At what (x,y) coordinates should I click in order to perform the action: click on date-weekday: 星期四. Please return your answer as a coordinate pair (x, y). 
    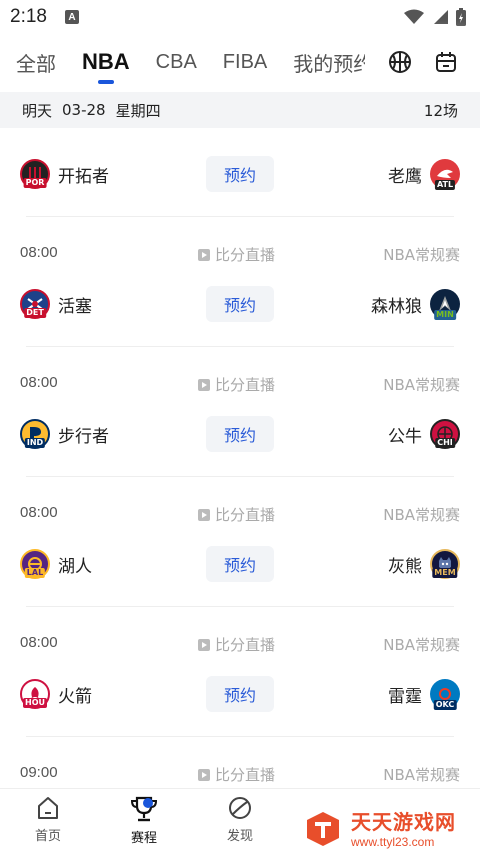
    Looking at the image, I should click on (138, 110).